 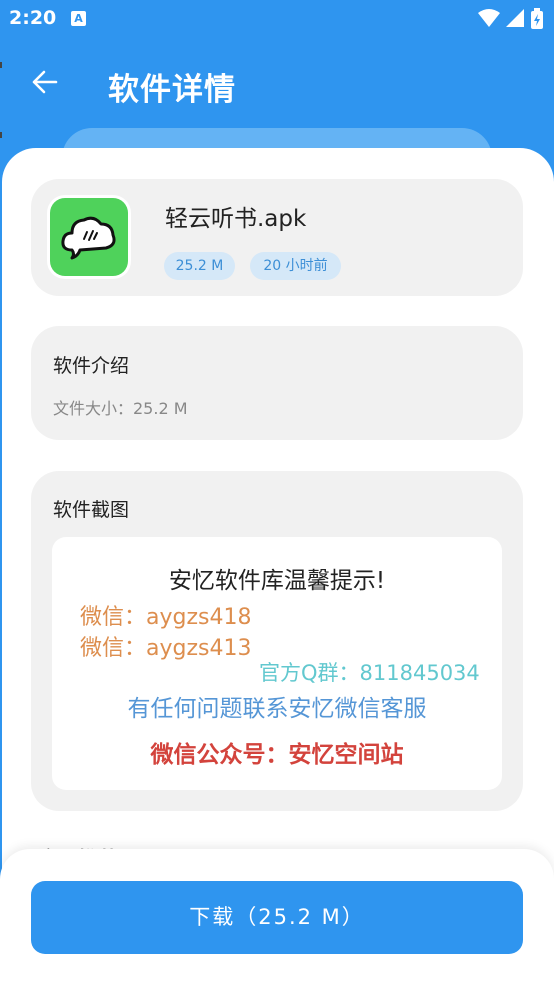 What do you see at coordinates (488, 18) in the screenshot?
I see `wifi-icon` at bounding box center [488, 18].